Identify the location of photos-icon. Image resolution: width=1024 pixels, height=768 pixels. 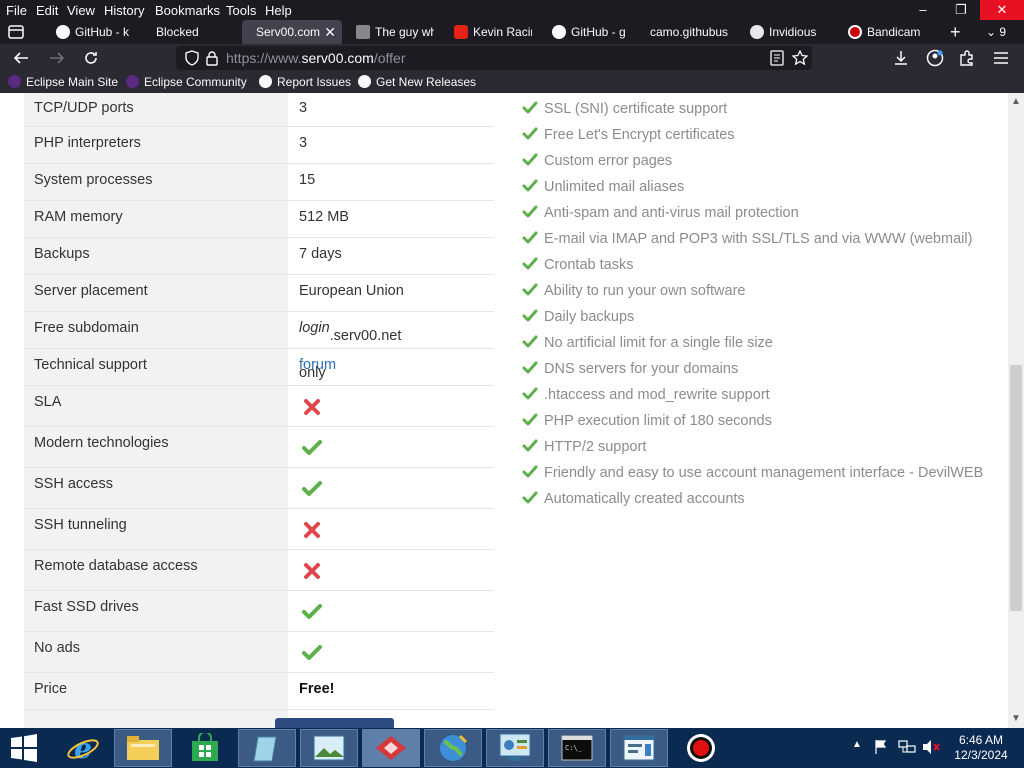
(329, 748).